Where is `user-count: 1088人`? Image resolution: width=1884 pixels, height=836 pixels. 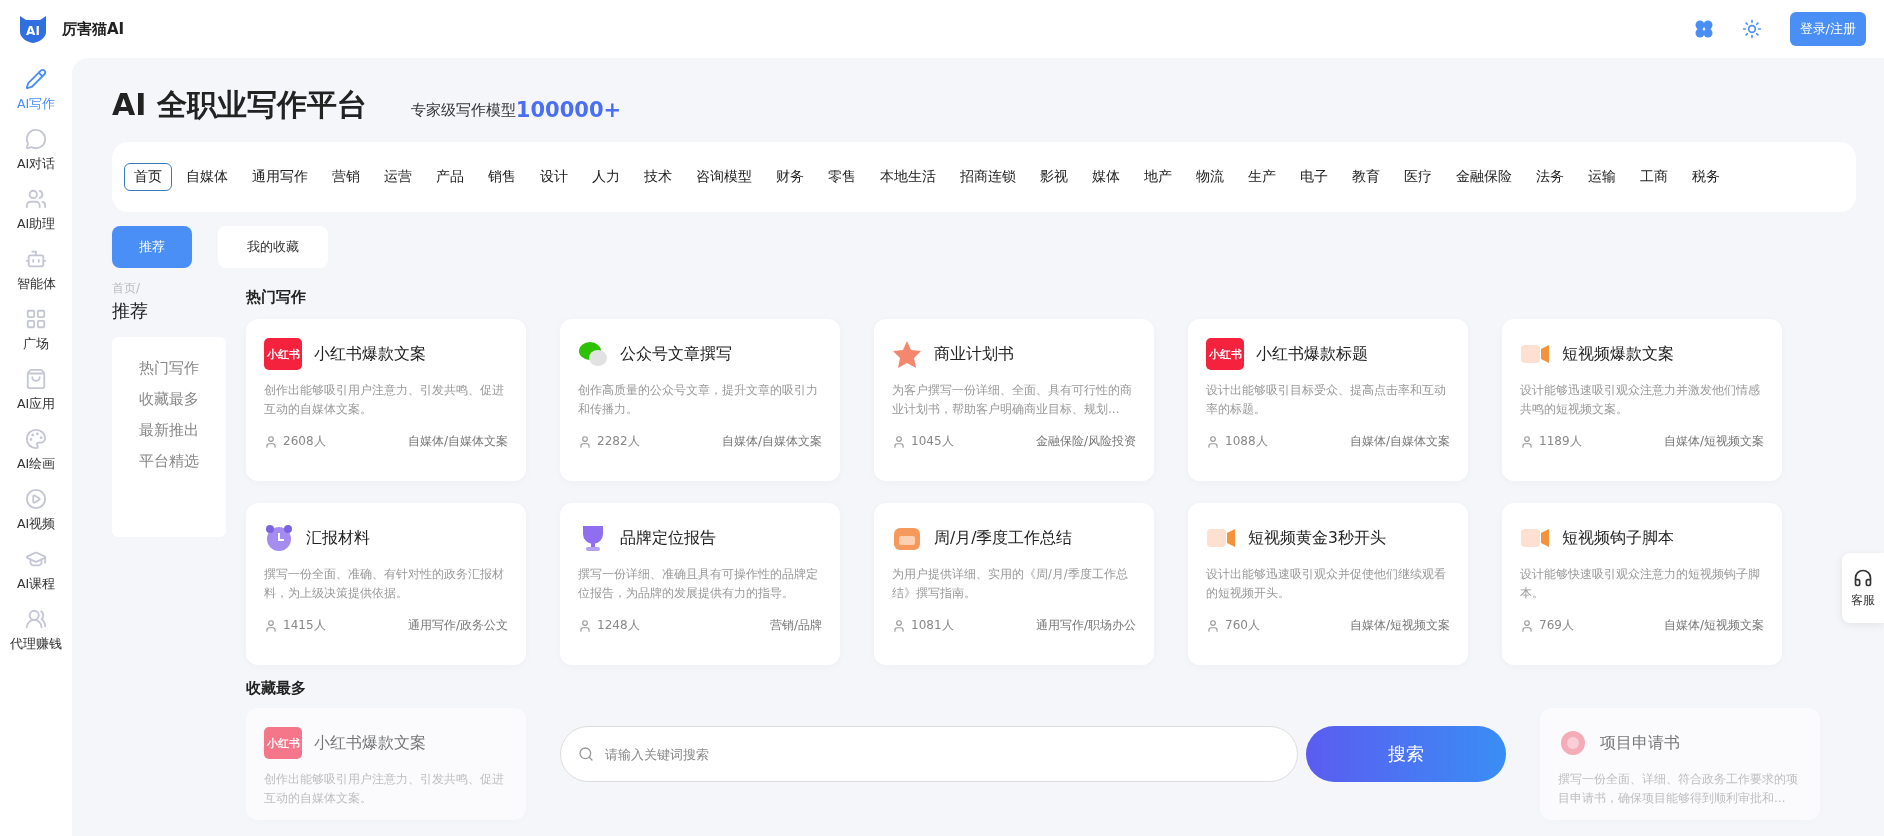
user-count: 1088人 is located at coordinates (1246, 441).